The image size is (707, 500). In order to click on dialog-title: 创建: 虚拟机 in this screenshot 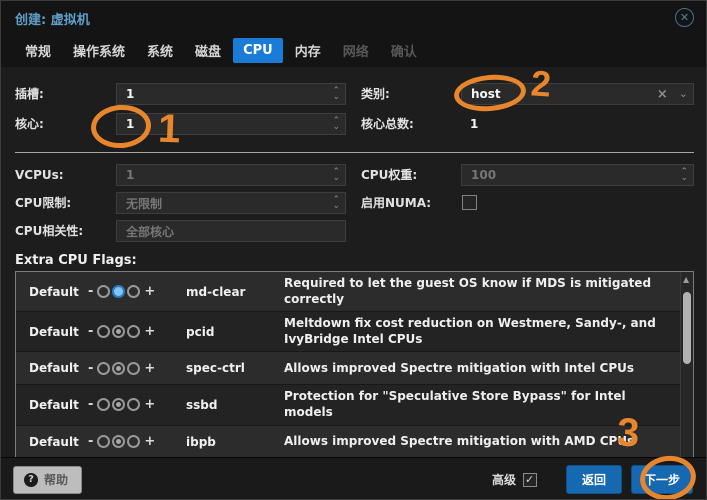, I will do `click(52, 20)`.